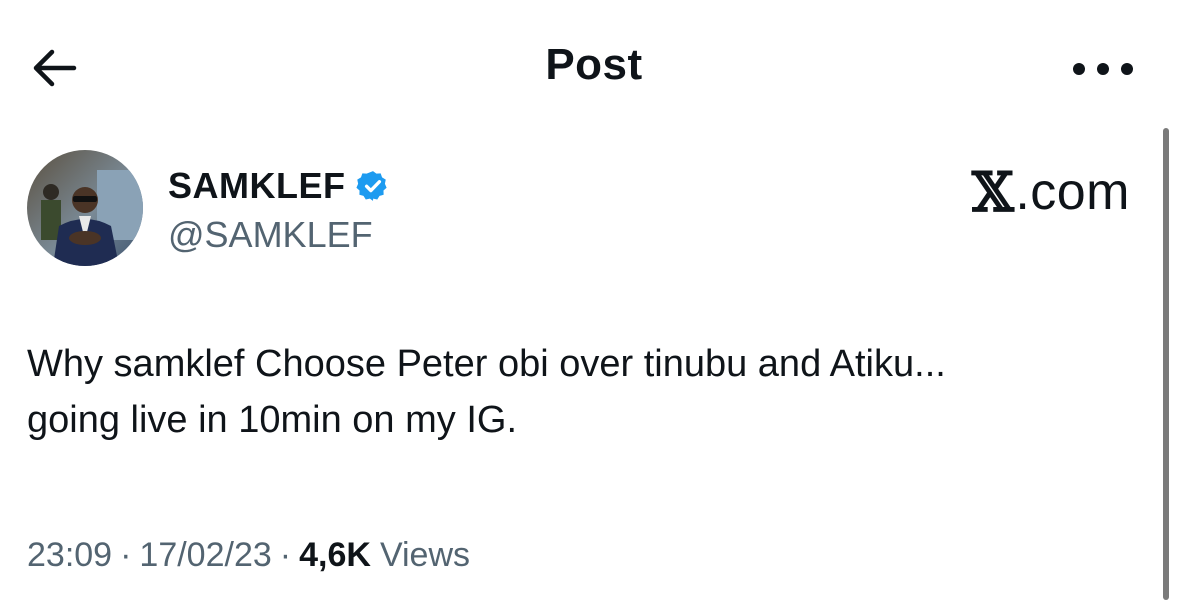 This screenshot has width=1188, height=600. I want to click on post-meta: 23:09 · 17/02/23 · 4,6K Views, so click(248, 555).